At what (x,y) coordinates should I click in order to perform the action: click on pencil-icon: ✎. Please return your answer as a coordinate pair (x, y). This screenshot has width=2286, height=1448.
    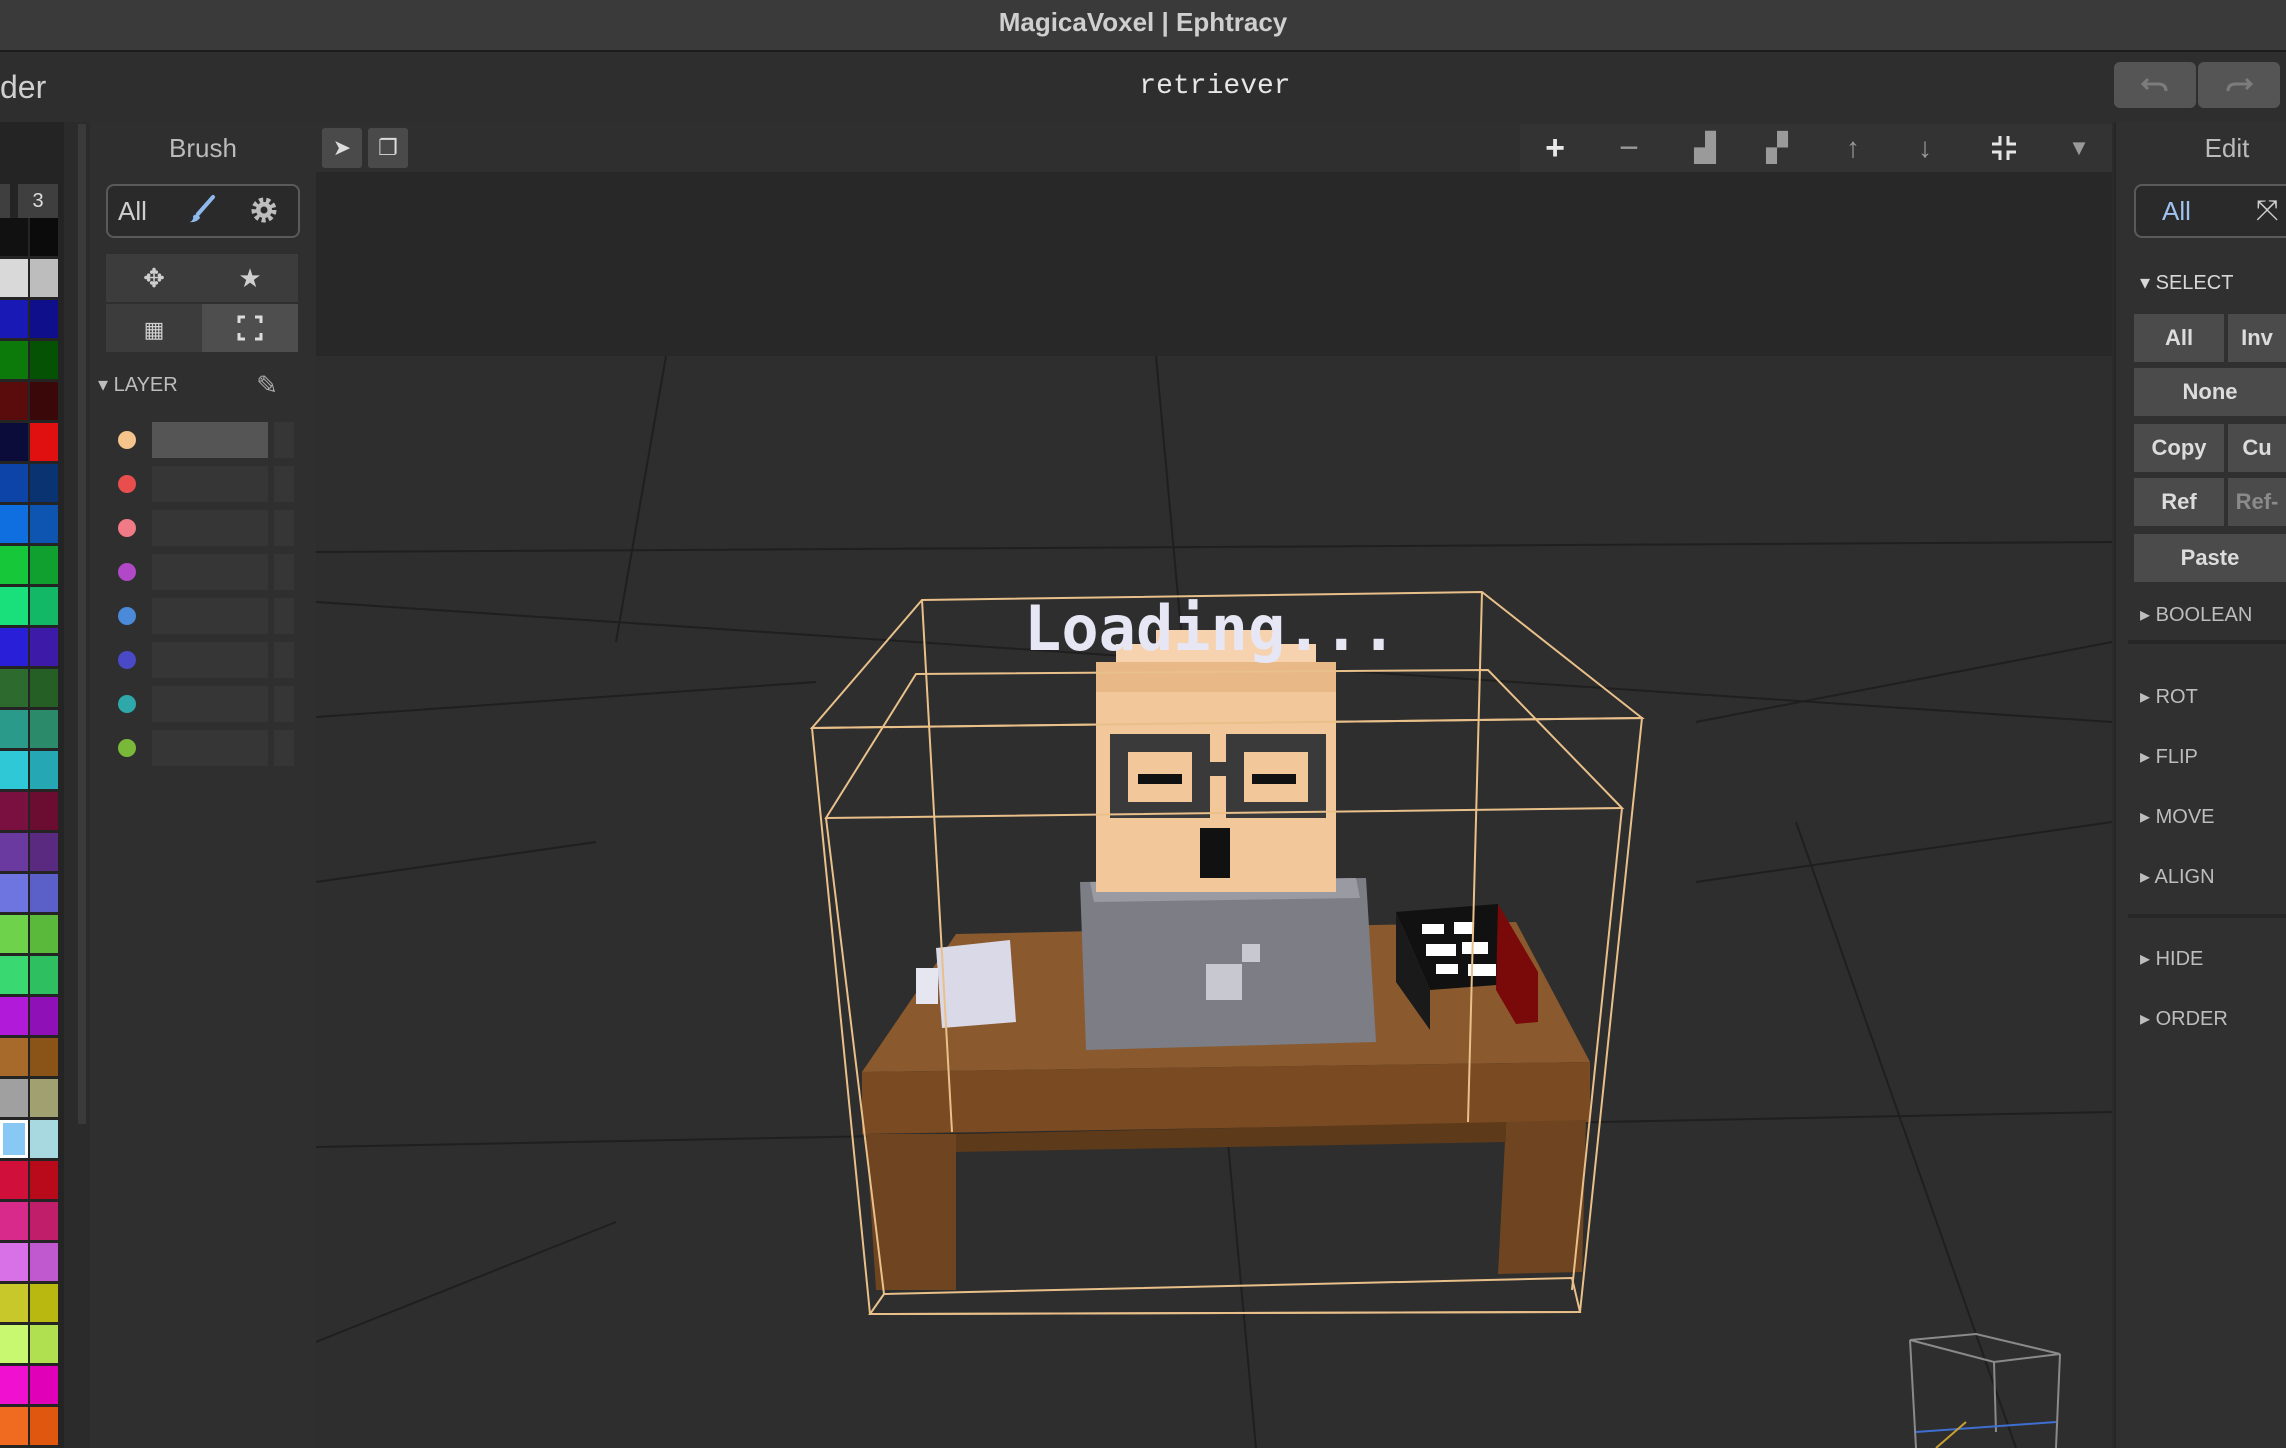
    Looking at the image, I should click on (267, 385).